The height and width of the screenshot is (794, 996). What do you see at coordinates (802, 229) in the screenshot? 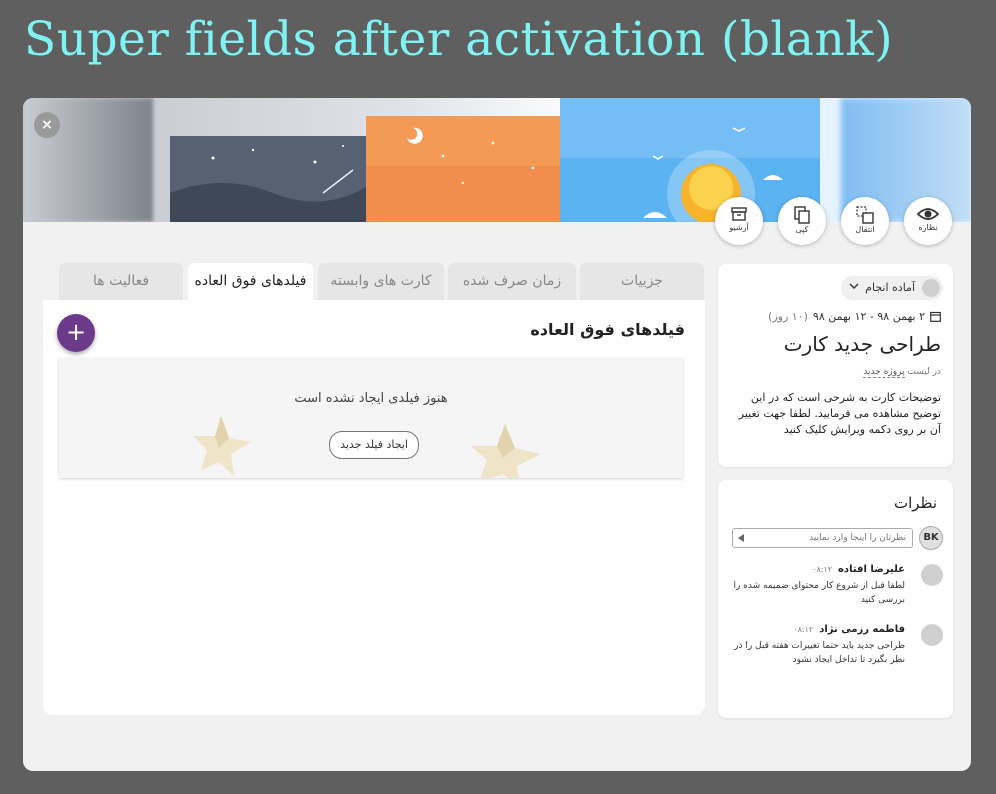
I see `copy-label: کپی` at bounding box center [802, 229].